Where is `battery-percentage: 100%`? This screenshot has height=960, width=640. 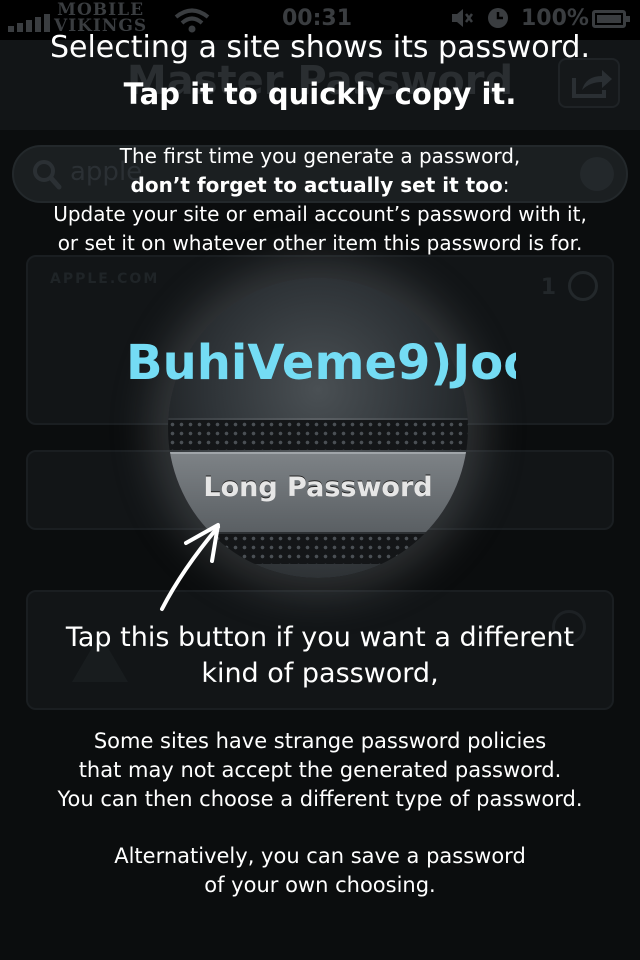
battery-percentage: 100% is located at coordinates (555, 18).